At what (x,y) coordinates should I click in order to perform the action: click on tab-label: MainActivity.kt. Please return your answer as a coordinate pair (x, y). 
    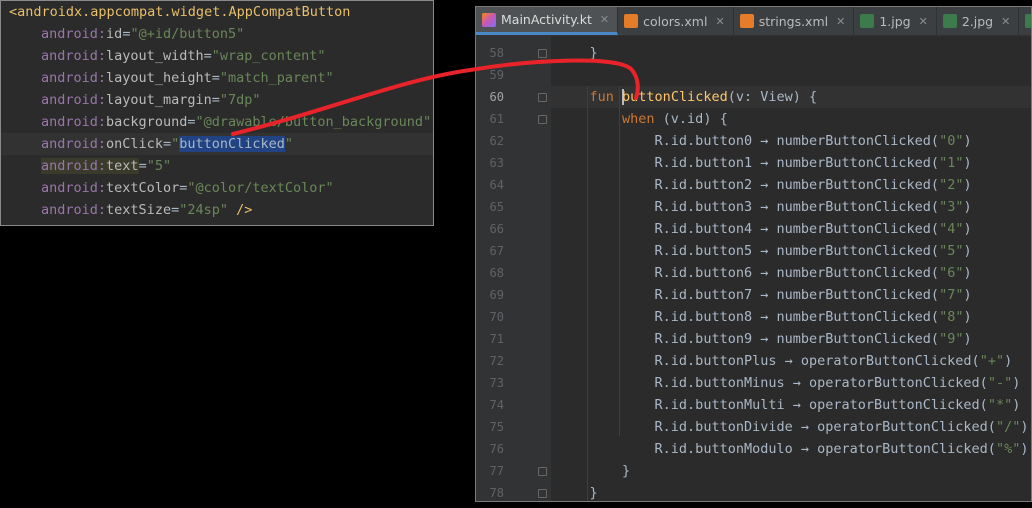
    Looking at the image, I should click on (546, 19).